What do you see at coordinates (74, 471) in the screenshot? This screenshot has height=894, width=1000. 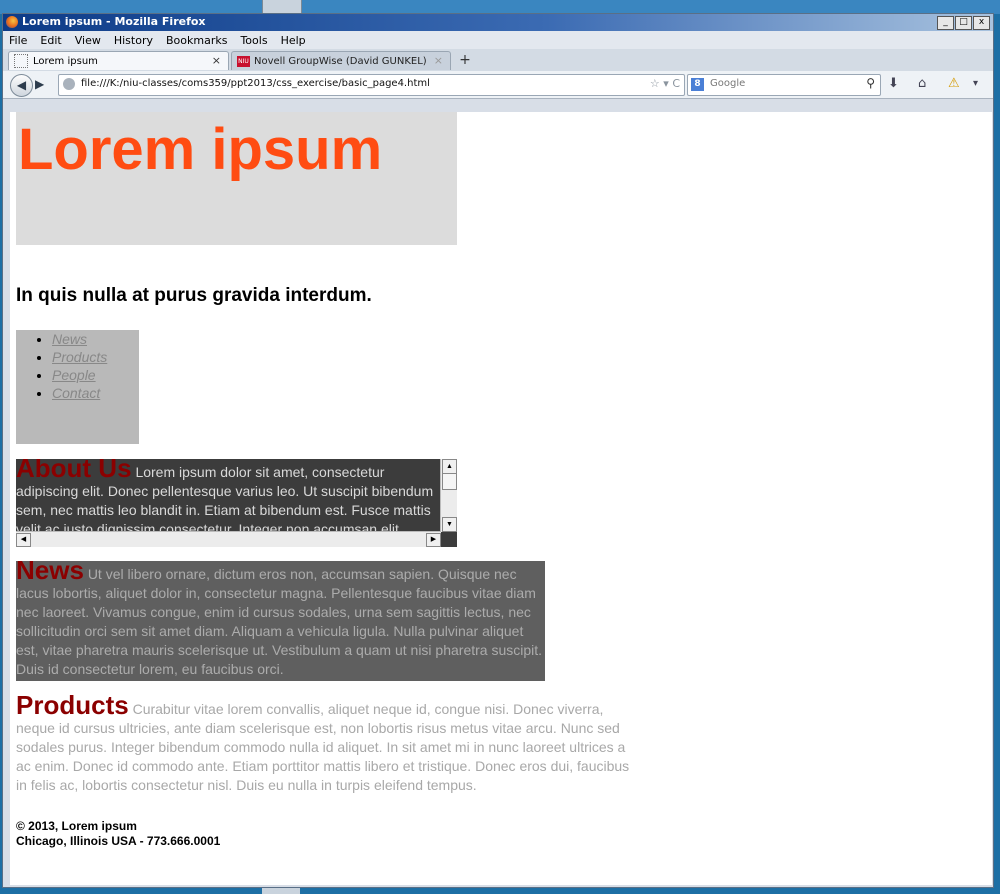 I see `about-heading: About Us` at bounding box center [74, 471].